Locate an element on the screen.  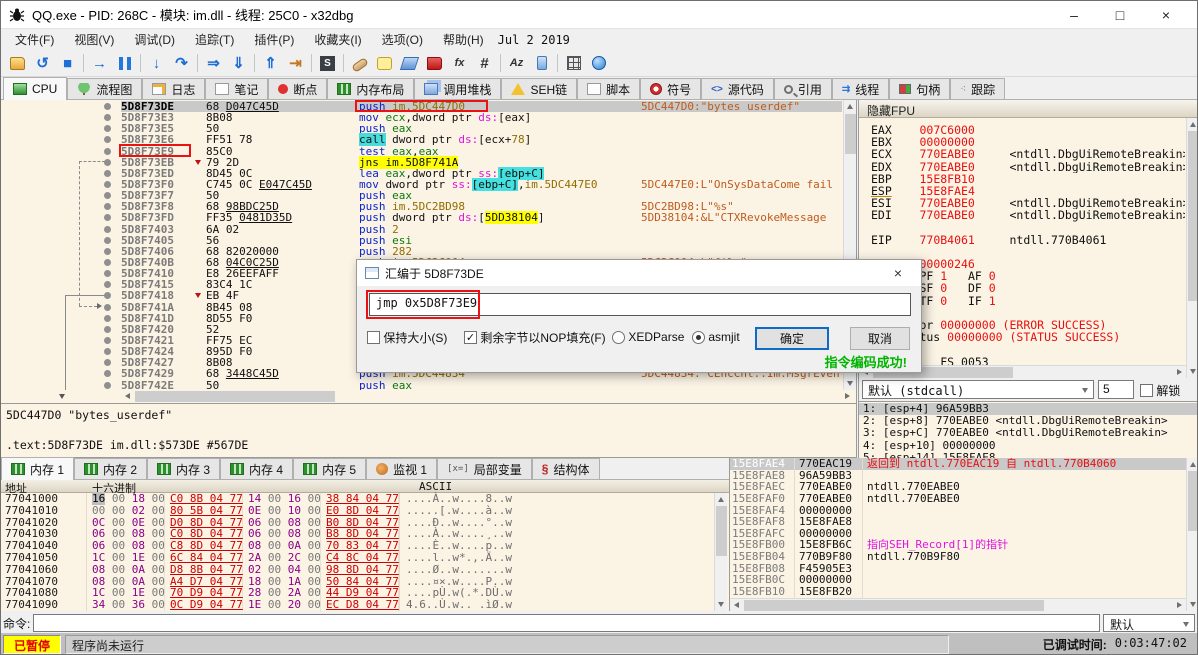
tab-结构体: § 结构体 is located at coordinates (565, 468).